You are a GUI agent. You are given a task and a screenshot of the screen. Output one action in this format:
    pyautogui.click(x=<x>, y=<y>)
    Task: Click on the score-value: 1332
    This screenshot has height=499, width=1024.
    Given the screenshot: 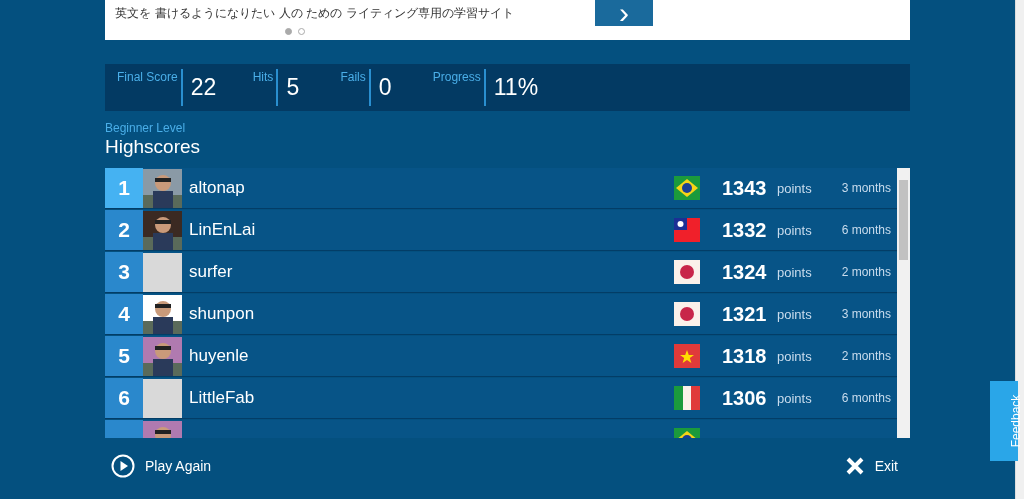 What is the action you would take?
    pyautogui.click(x=745, y=230)
    